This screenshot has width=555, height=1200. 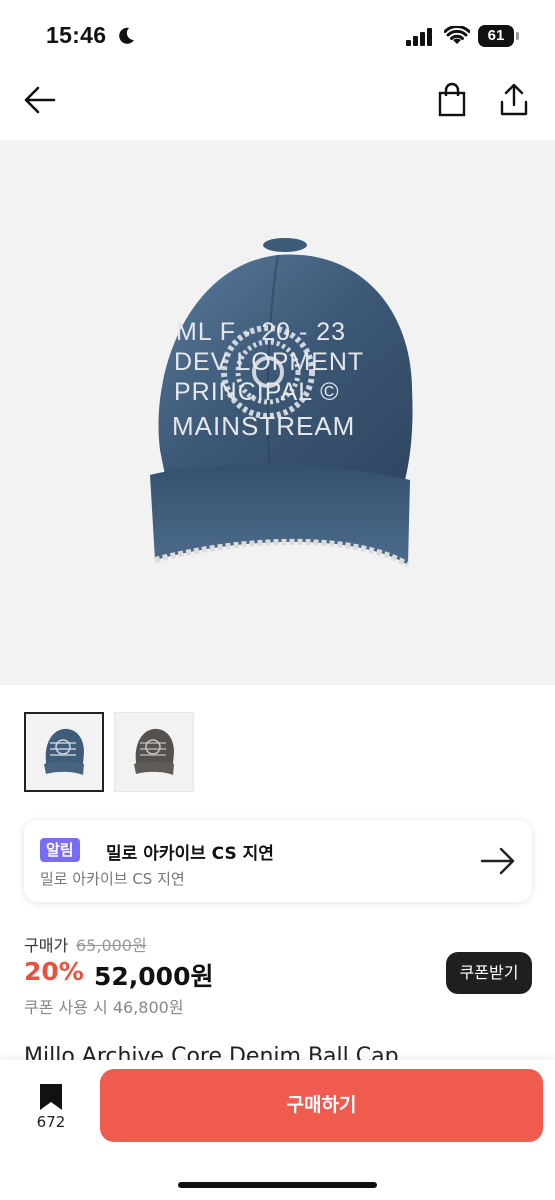 What do you see at coordinates (261, 332) in the screenshot?
I see `cap-text-line-1: ML F · 20 - 23` at bounding box center [261, 332].